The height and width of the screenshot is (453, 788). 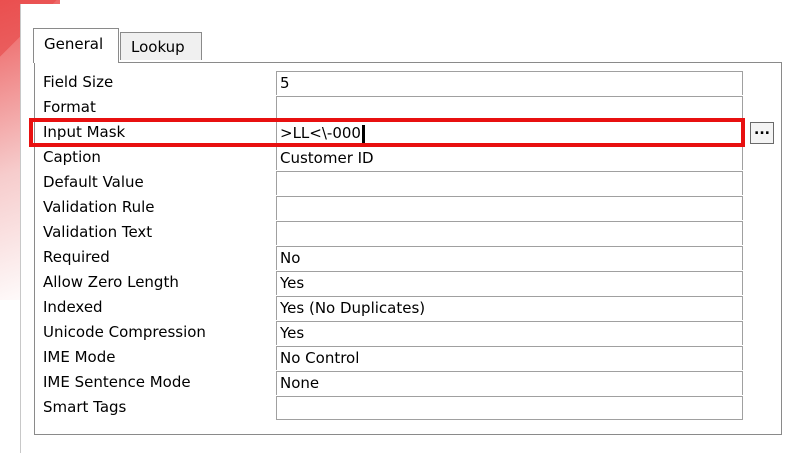 I want to click on caption-input: Customer ID, so click(x=509, y=158).